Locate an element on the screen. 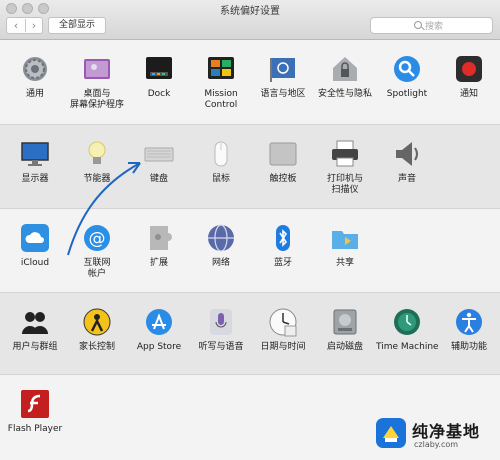 The width and height of the screenshot is (500, 460). watermark-text: 纯净基地 is located at coordinates (446, 431).